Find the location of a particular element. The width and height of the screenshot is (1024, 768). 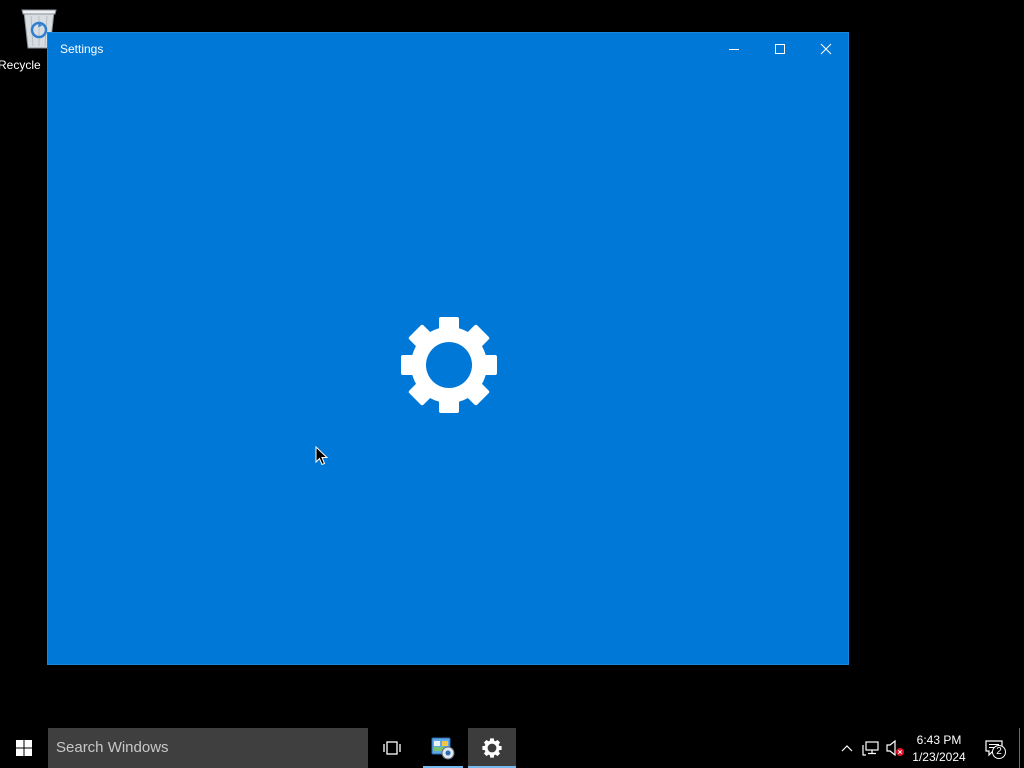

show-hidden-icons-button is located at coordinates (847, 748).